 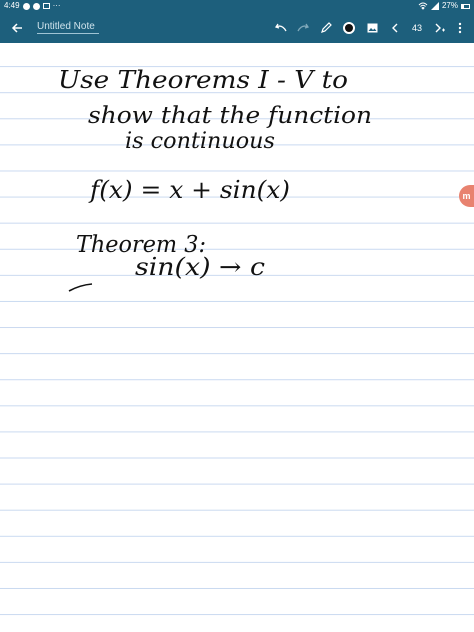 What do you see at coordinates (423, 6) in the screenshot?
I see `wifi-icon` at bounding box center [423, 6].